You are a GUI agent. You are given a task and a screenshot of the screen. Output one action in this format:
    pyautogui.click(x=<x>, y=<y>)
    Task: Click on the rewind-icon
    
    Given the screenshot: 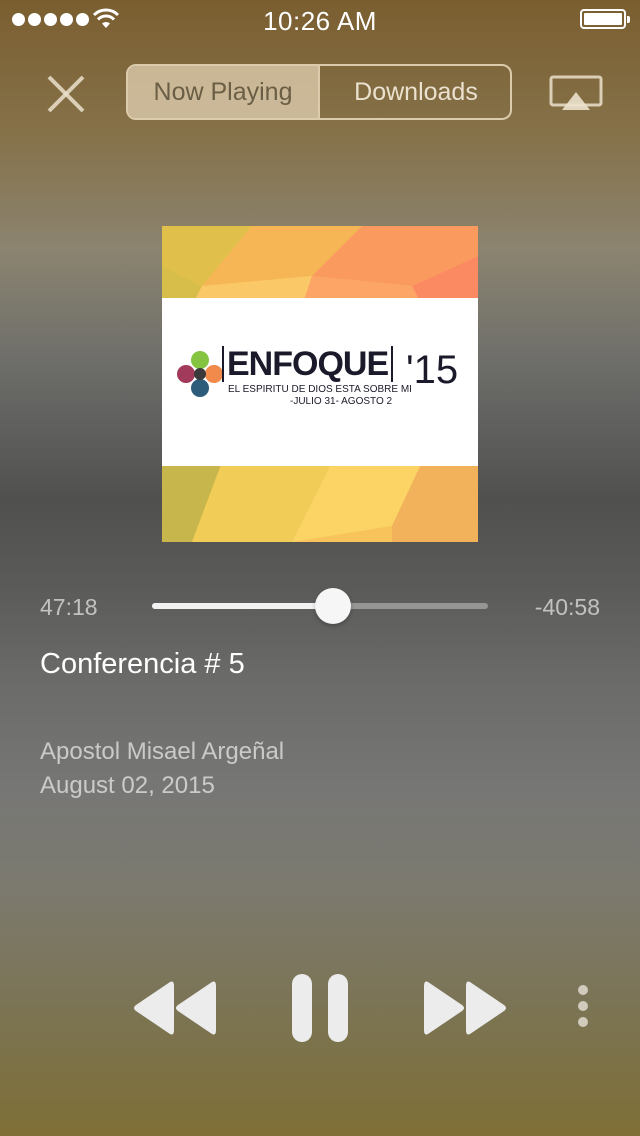 What is the action you would take?
    pyautogui.click(x=175, y=1008)
    